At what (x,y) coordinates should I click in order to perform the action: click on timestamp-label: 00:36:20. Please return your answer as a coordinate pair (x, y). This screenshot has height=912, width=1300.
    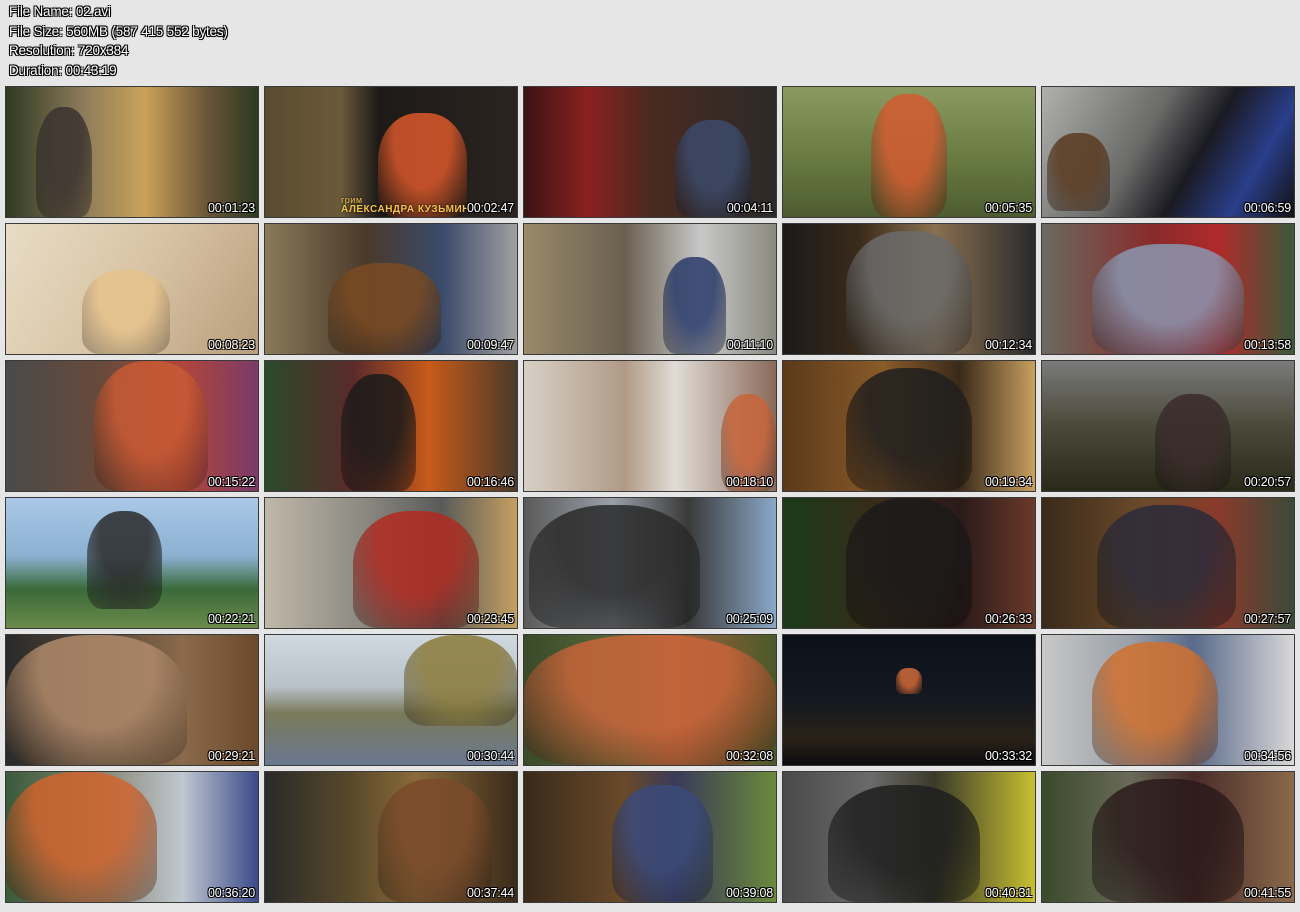
    Looking at the image, I should click on (231, 893).